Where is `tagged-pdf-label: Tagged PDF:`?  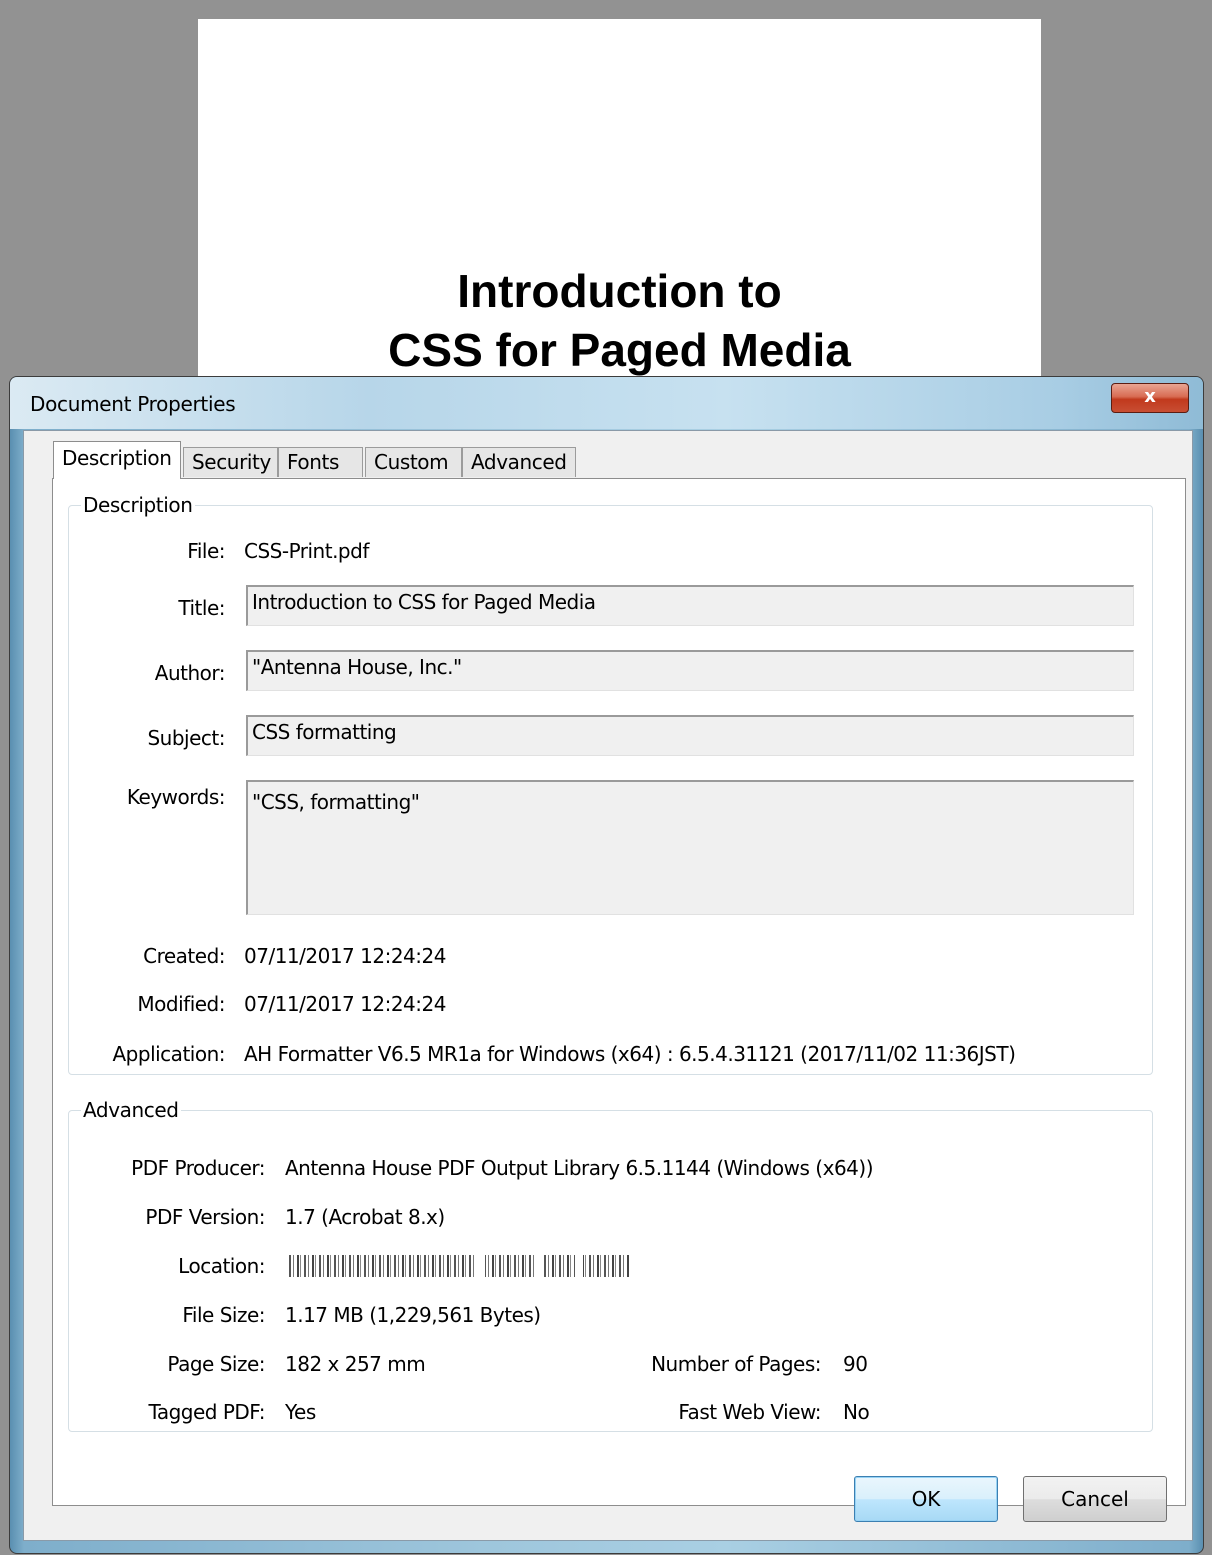
tagged-pdf-label: Tagged PDF: is located at coordinates (206, 1412).